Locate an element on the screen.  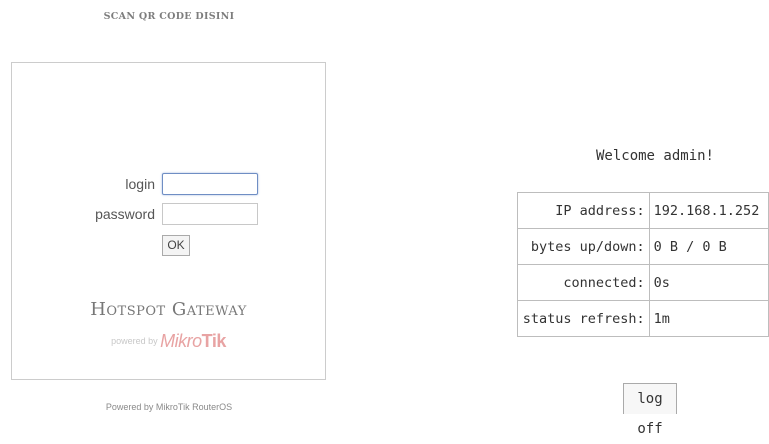
bytes-label: bytes up/down: is located at coordinates (583, 246).